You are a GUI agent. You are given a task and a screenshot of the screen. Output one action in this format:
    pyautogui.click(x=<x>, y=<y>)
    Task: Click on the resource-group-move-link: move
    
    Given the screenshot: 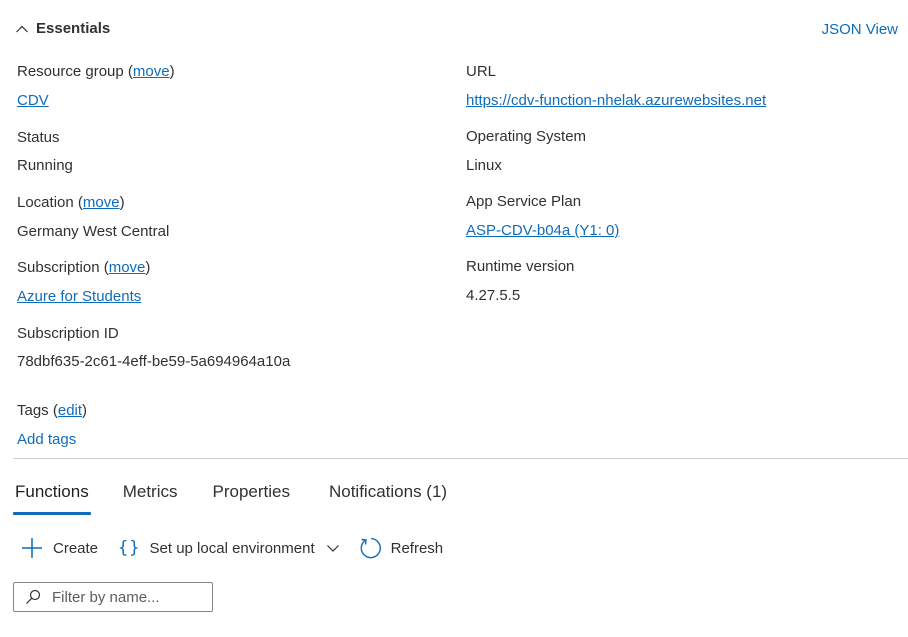 What is the action you would take?
    pyautogui.click(x=151, y=71)
    